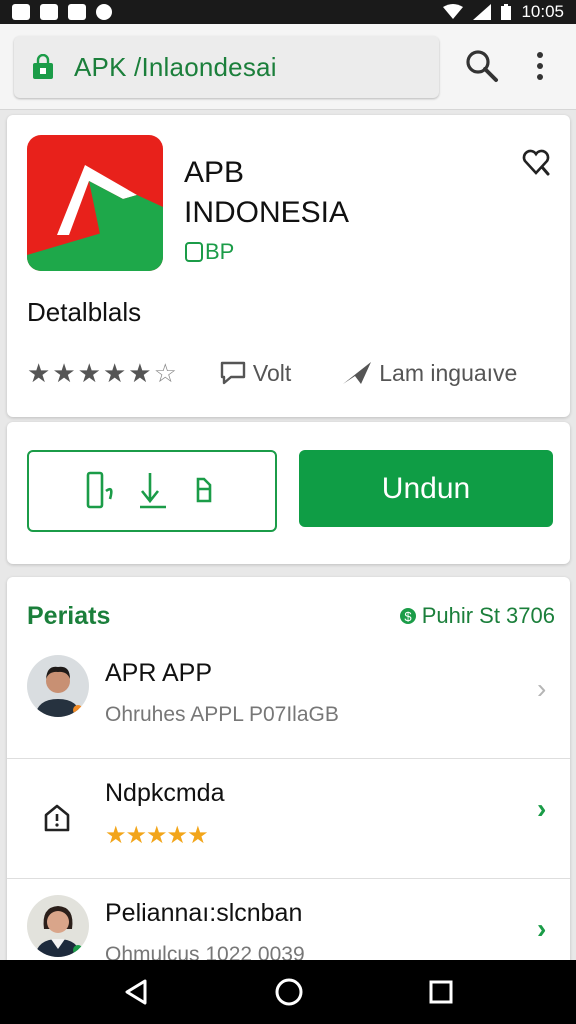 This screenshot has height=1024, width=576. Describe the element at coordinates (220, 251) in the screenshot. I see `badge-text: BP` at that location.